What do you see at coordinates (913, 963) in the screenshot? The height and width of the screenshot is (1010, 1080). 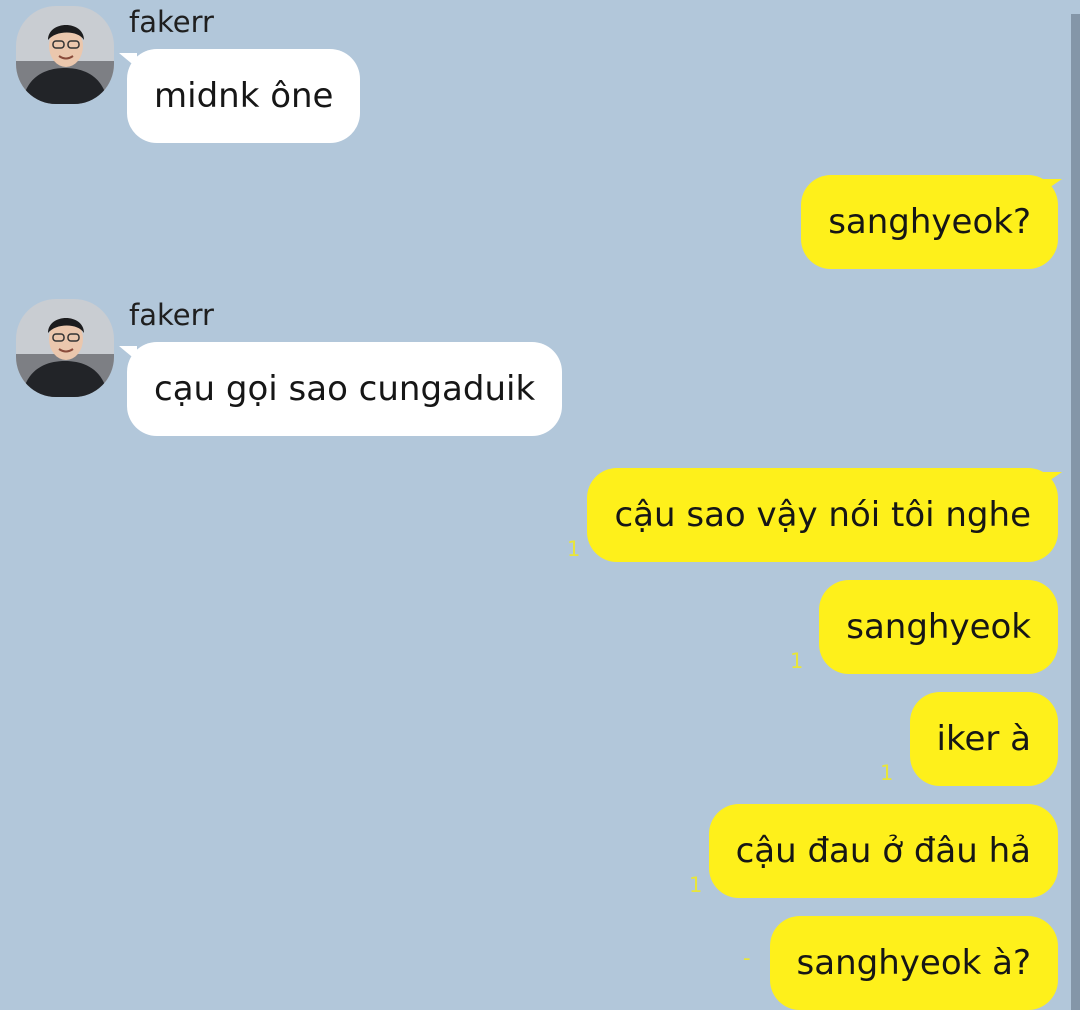 I see `outgoing-message-bubble: sanghyeok à?` at bounding box center [913, 963].